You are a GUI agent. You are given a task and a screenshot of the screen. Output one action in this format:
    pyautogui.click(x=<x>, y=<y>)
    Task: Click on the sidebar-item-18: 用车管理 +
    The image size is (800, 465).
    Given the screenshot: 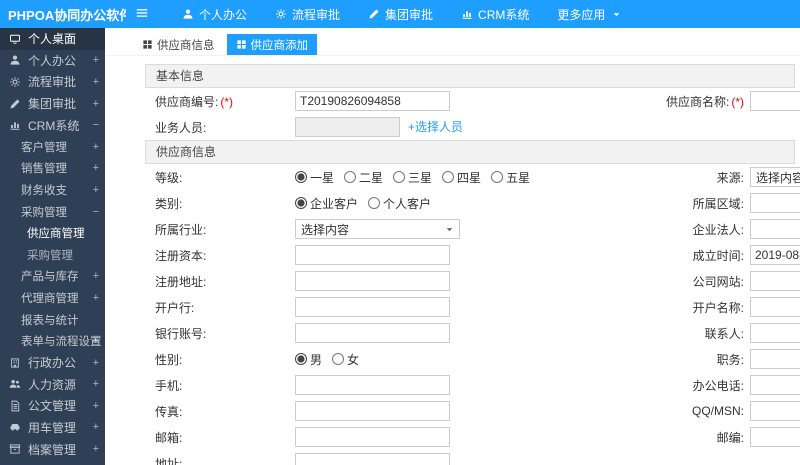 What is the action you would take?
    pyautogui.click(x=52, y=428)
    